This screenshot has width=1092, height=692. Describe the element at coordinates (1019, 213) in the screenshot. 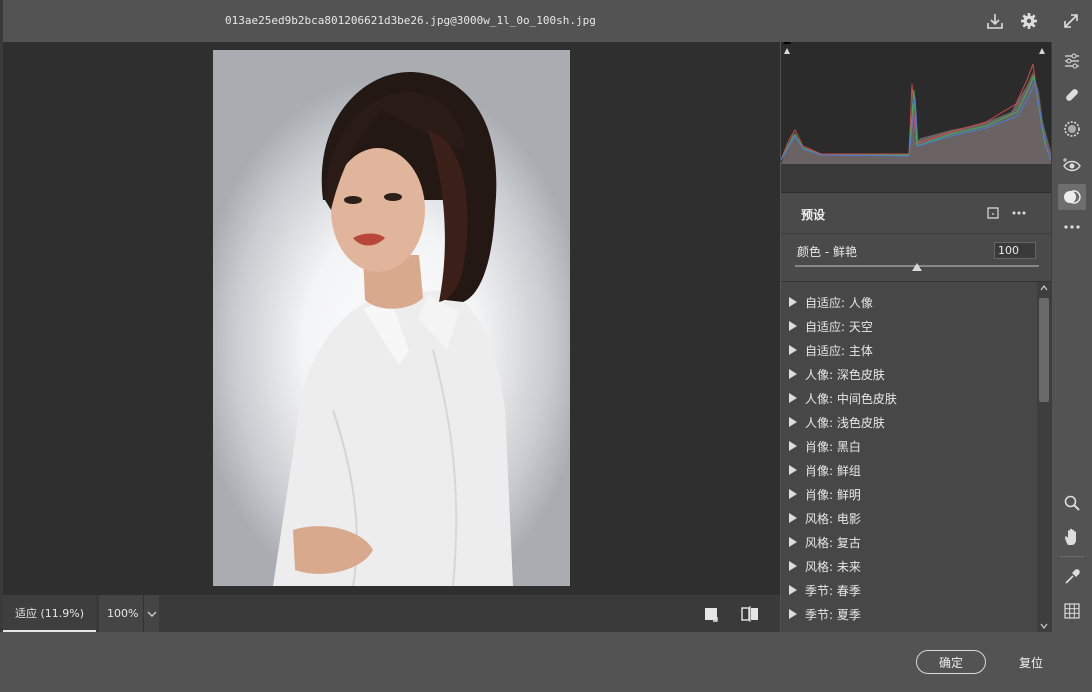

I see `more-options-icon` at that location.